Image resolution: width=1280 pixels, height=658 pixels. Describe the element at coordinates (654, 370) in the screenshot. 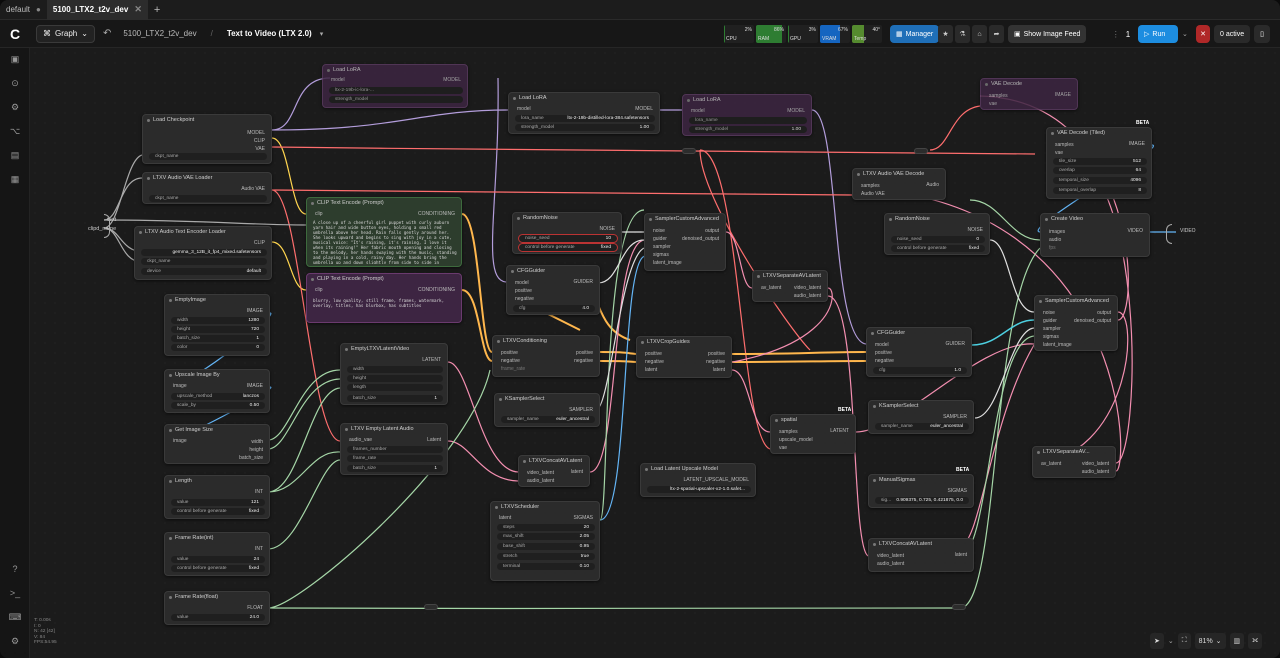

I see `slot-latent: latent` at that location.